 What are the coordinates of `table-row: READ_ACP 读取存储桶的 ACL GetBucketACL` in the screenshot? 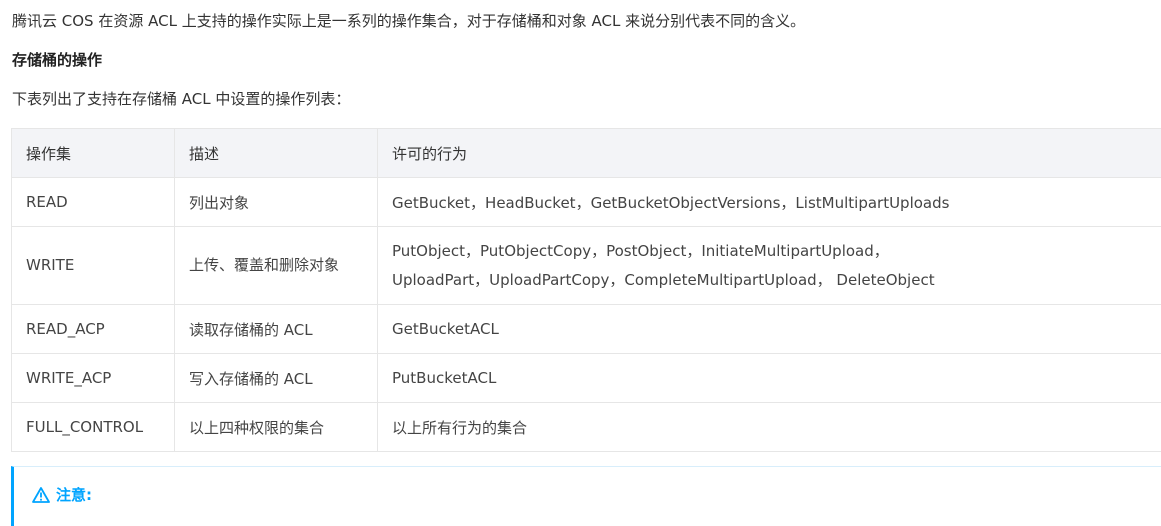 It's located at (586, 329).